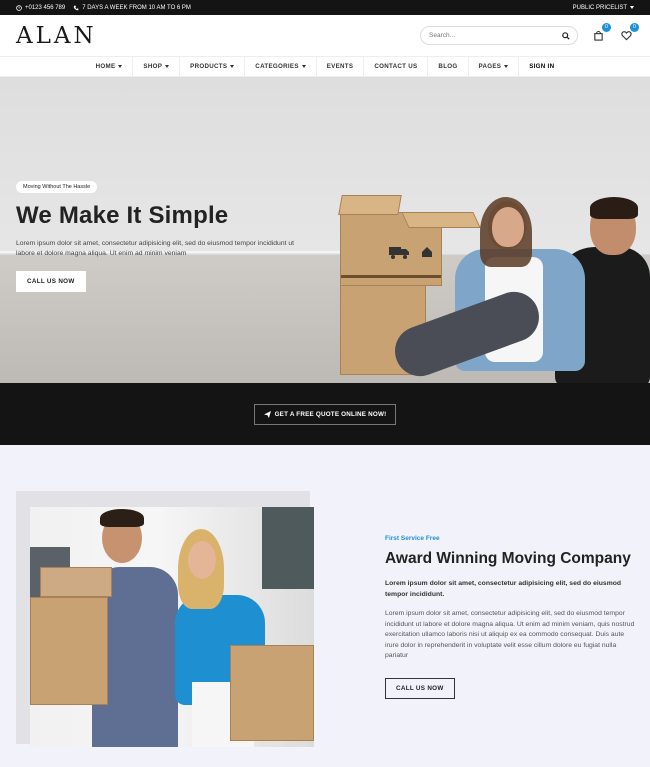 The image size is (650, 767). I want to click on about-eyebrow: First Service Free, so click(412, 538).